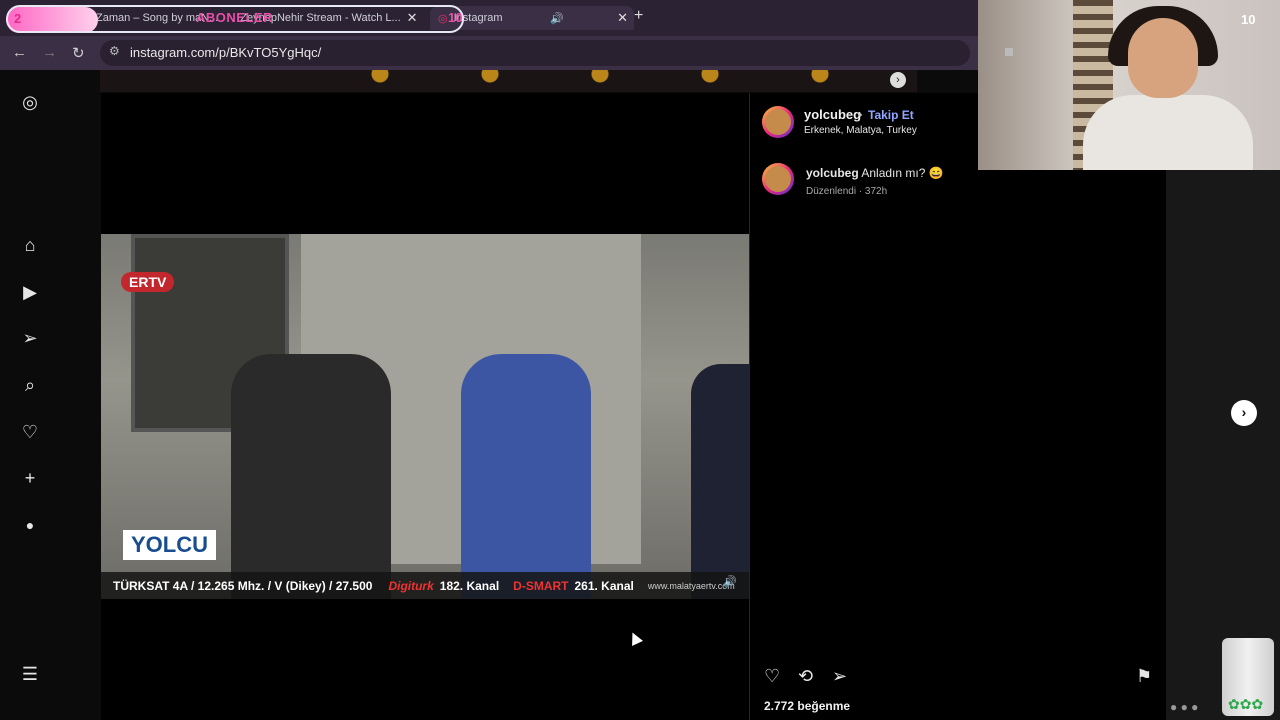 The image size is (1280, 720). What do you see at coordinates (30, 478) in the screenshot?
I see `create-icon: +` at bounding box center [30, 478].